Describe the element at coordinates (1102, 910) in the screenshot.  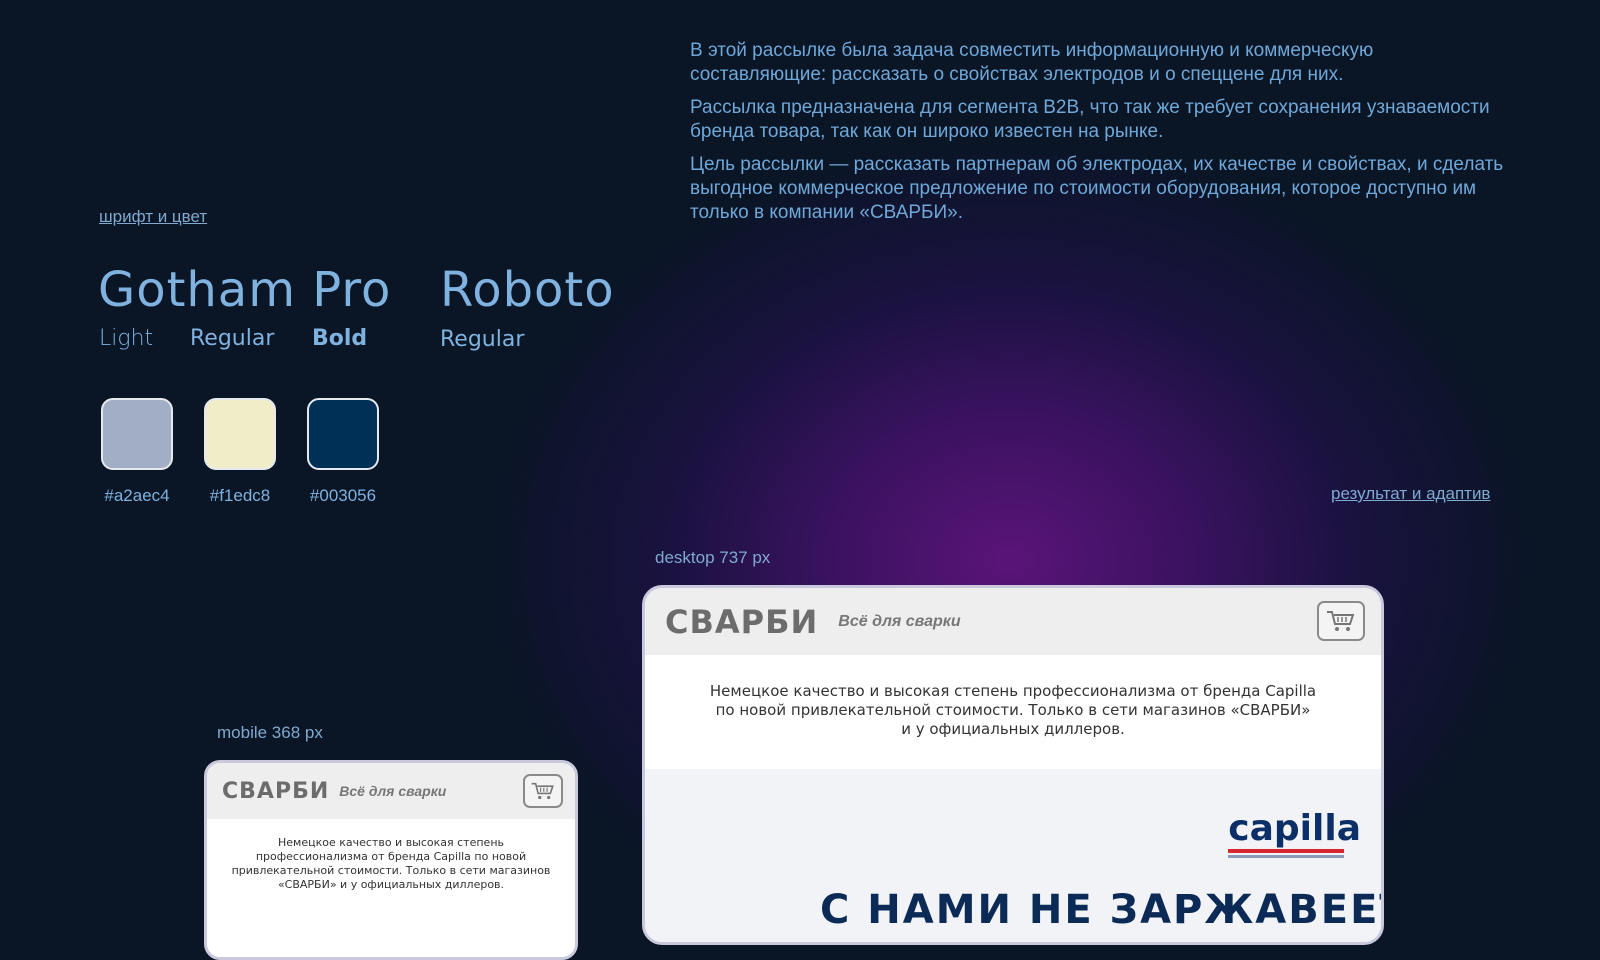
I see `promo-headline: С НАМИ НЕ ЗАРЖАВЕЕТ` at that location.